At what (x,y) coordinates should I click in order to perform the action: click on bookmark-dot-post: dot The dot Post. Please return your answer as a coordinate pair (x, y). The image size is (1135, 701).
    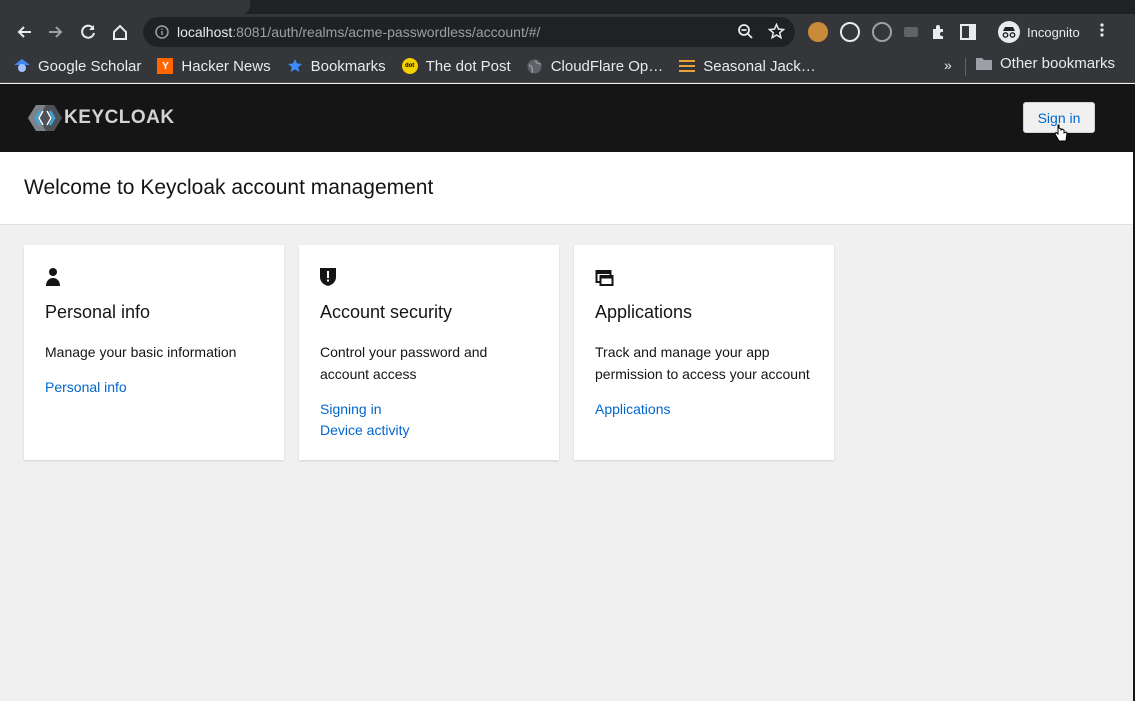
    Looking at the image, I should click on (456, 66).